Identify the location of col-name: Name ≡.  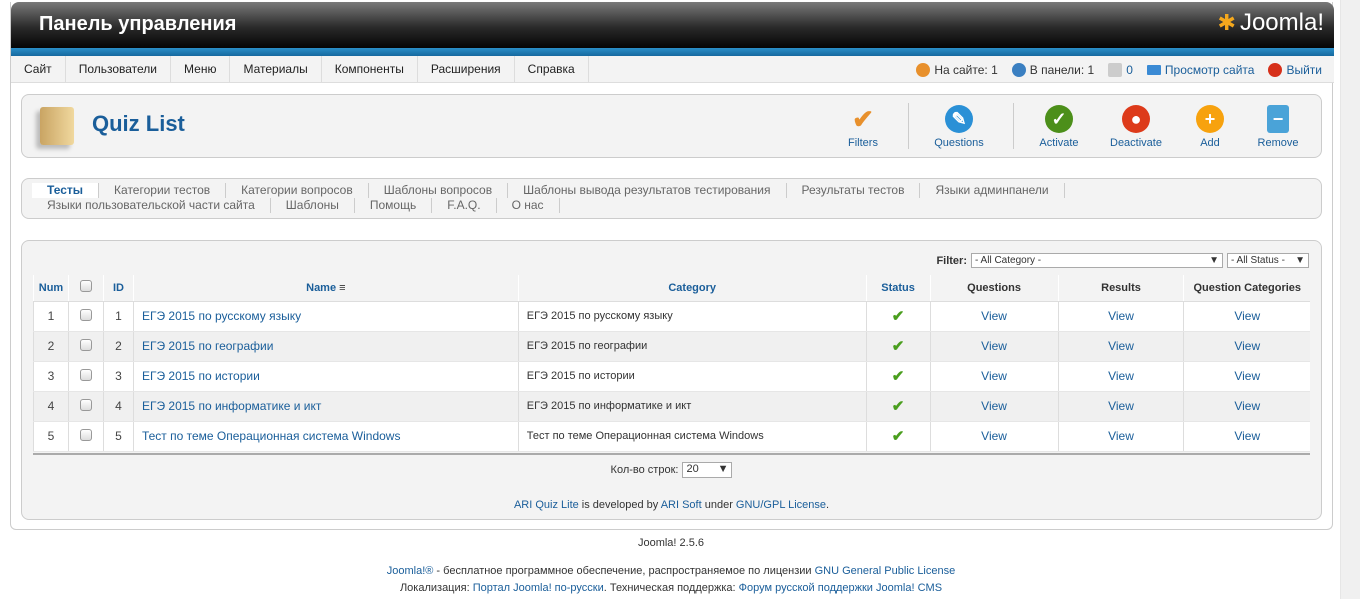
(325, 288).